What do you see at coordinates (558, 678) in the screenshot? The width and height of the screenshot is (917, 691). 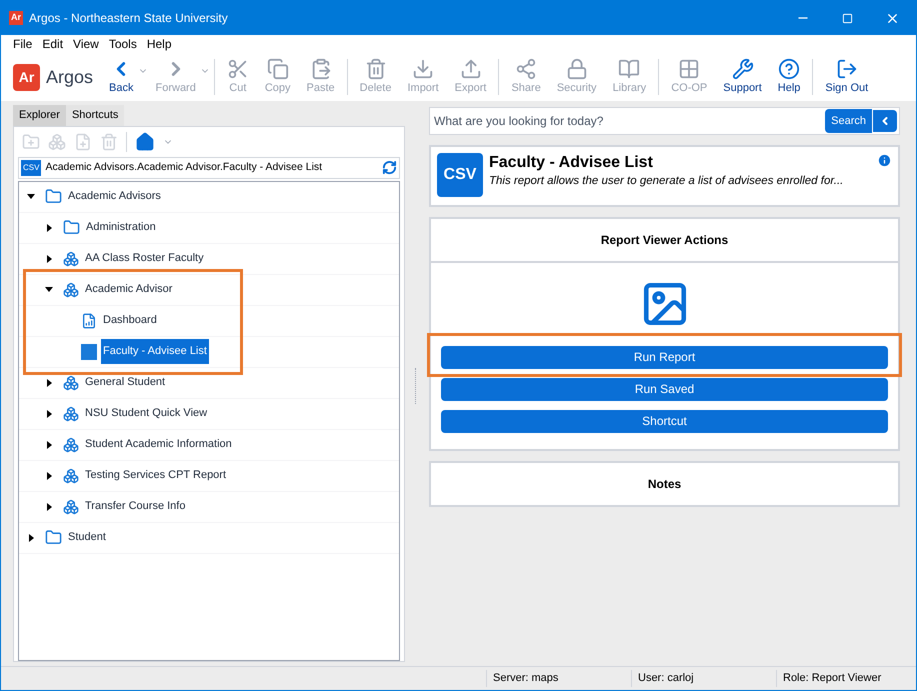 I see `status-text: Server: maps` at bounding box center [558, 678].